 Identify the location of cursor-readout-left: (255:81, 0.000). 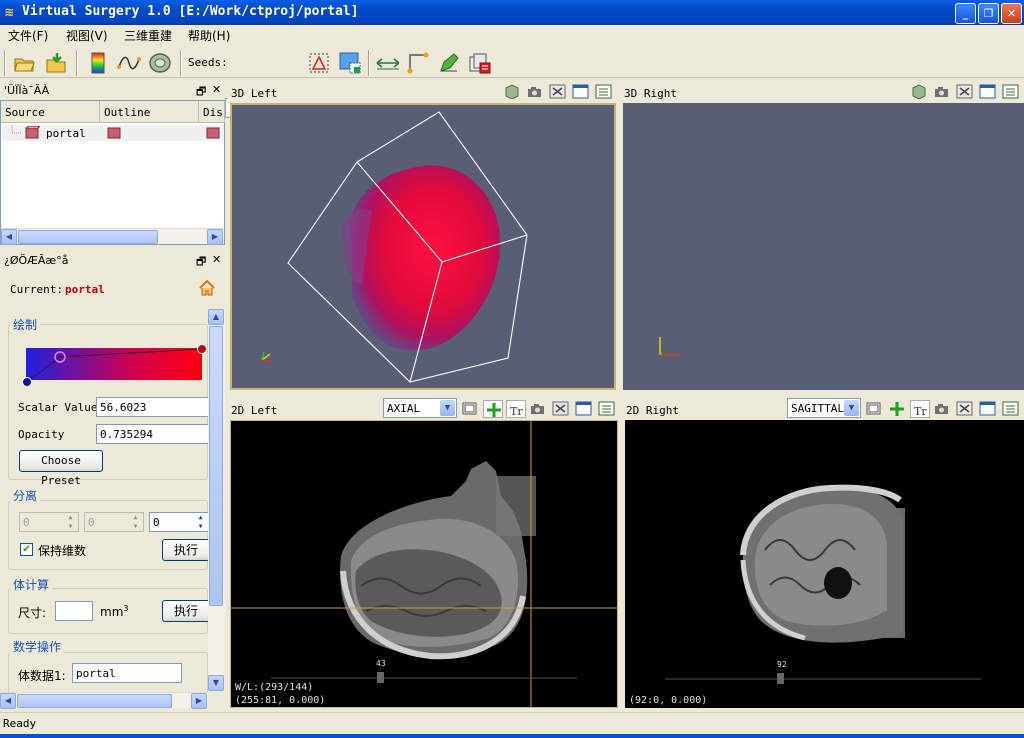
(280, 700).